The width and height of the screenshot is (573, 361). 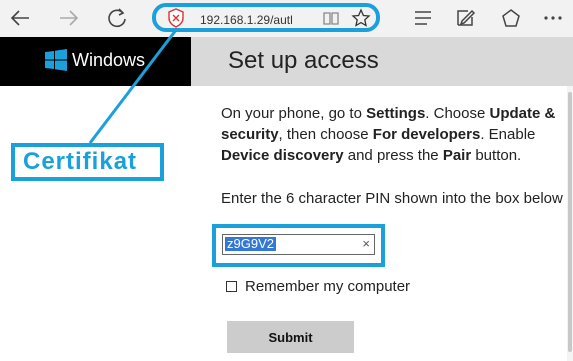 What do you see at coordinates (327, 286) in the screenshot?
I see `remember-label: Remember my computer` at bounding box center [327, 286].